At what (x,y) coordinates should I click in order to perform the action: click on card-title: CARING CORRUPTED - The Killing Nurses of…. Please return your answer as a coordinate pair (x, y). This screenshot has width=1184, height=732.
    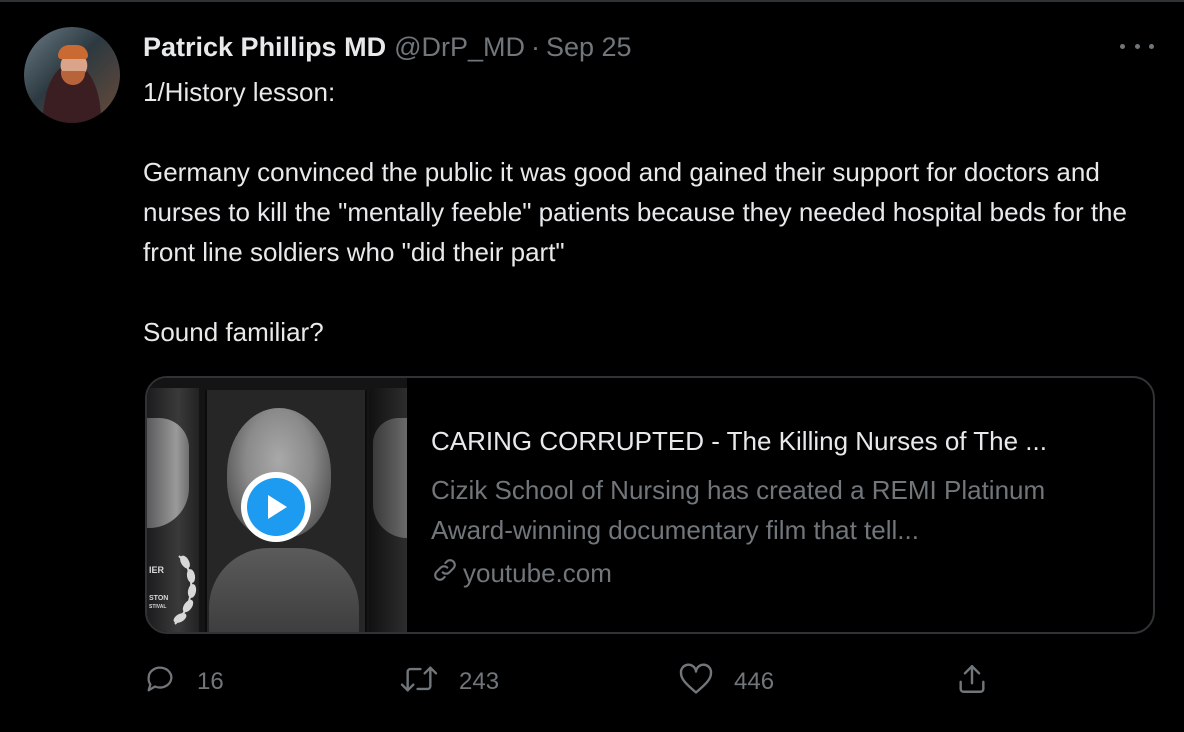
    Looking at the image, I should click on (781, 441).